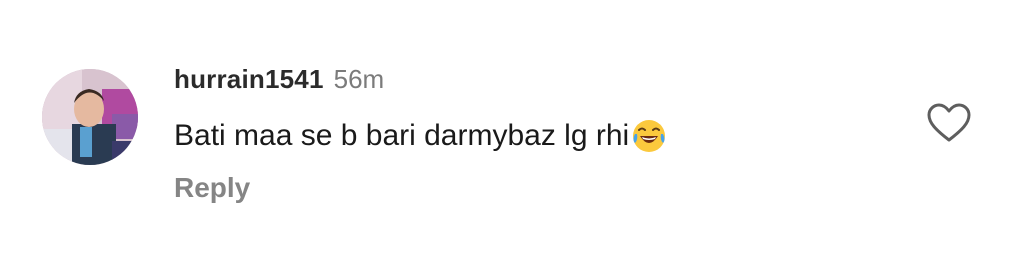 Image resolution: width=1024 pixels, height=267 pixels. I want to click on timestamp: 56m, so click(359, 79).